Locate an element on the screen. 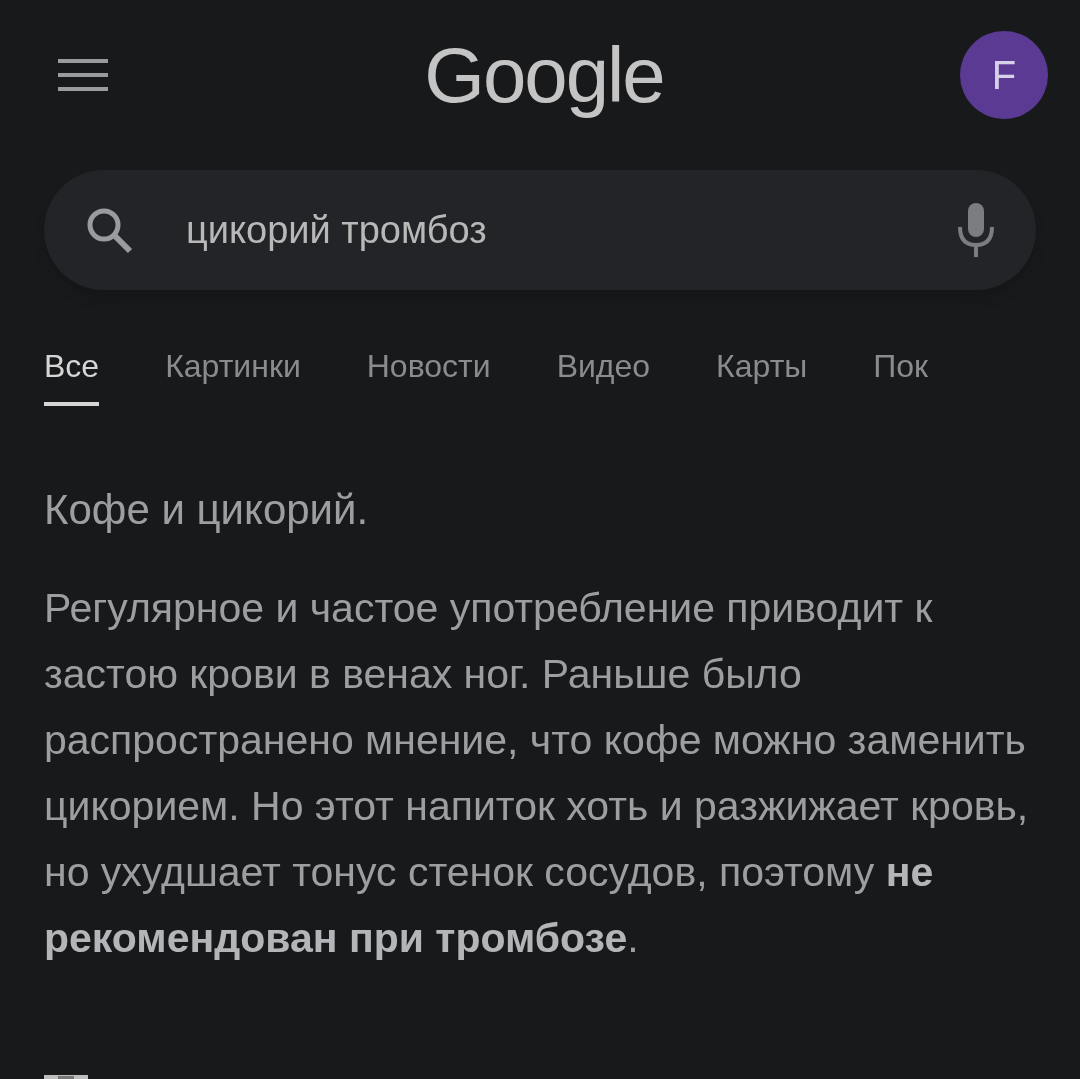 The width and height of the screenshot is (1080, 1079). tab: Видео is located at coordinates (603, 374).